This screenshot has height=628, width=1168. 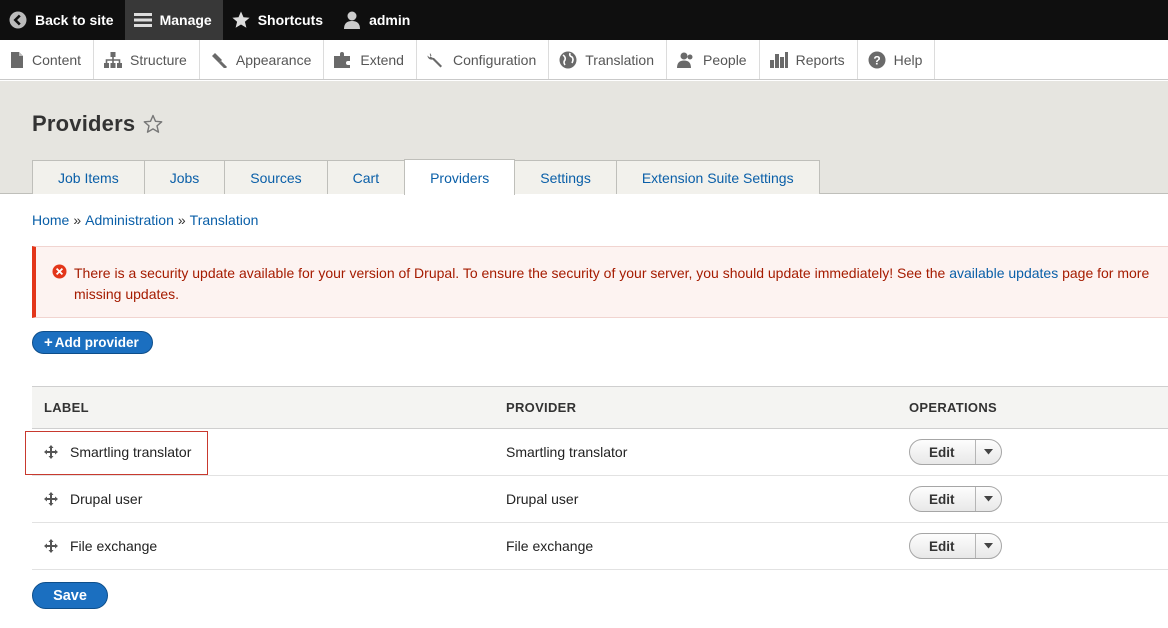 I want to click on help-icon: ?, so click(x=877, y=59).